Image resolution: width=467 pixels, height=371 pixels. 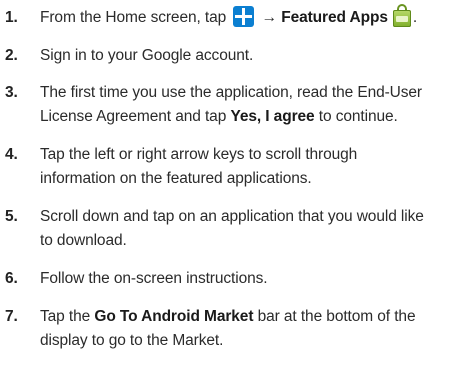 What do you see at coordinates (135, 116) in the screenshot?
I see `step-text-part: License Agreement and tap` at bounding box center [135, 116].